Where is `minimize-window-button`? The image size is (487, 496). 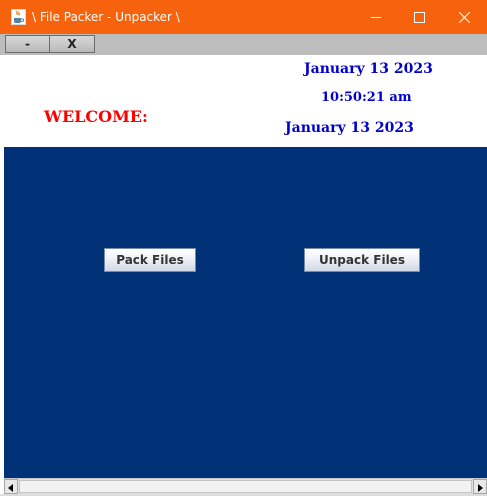
minimize-window-button is located at coordinates (376, 17).